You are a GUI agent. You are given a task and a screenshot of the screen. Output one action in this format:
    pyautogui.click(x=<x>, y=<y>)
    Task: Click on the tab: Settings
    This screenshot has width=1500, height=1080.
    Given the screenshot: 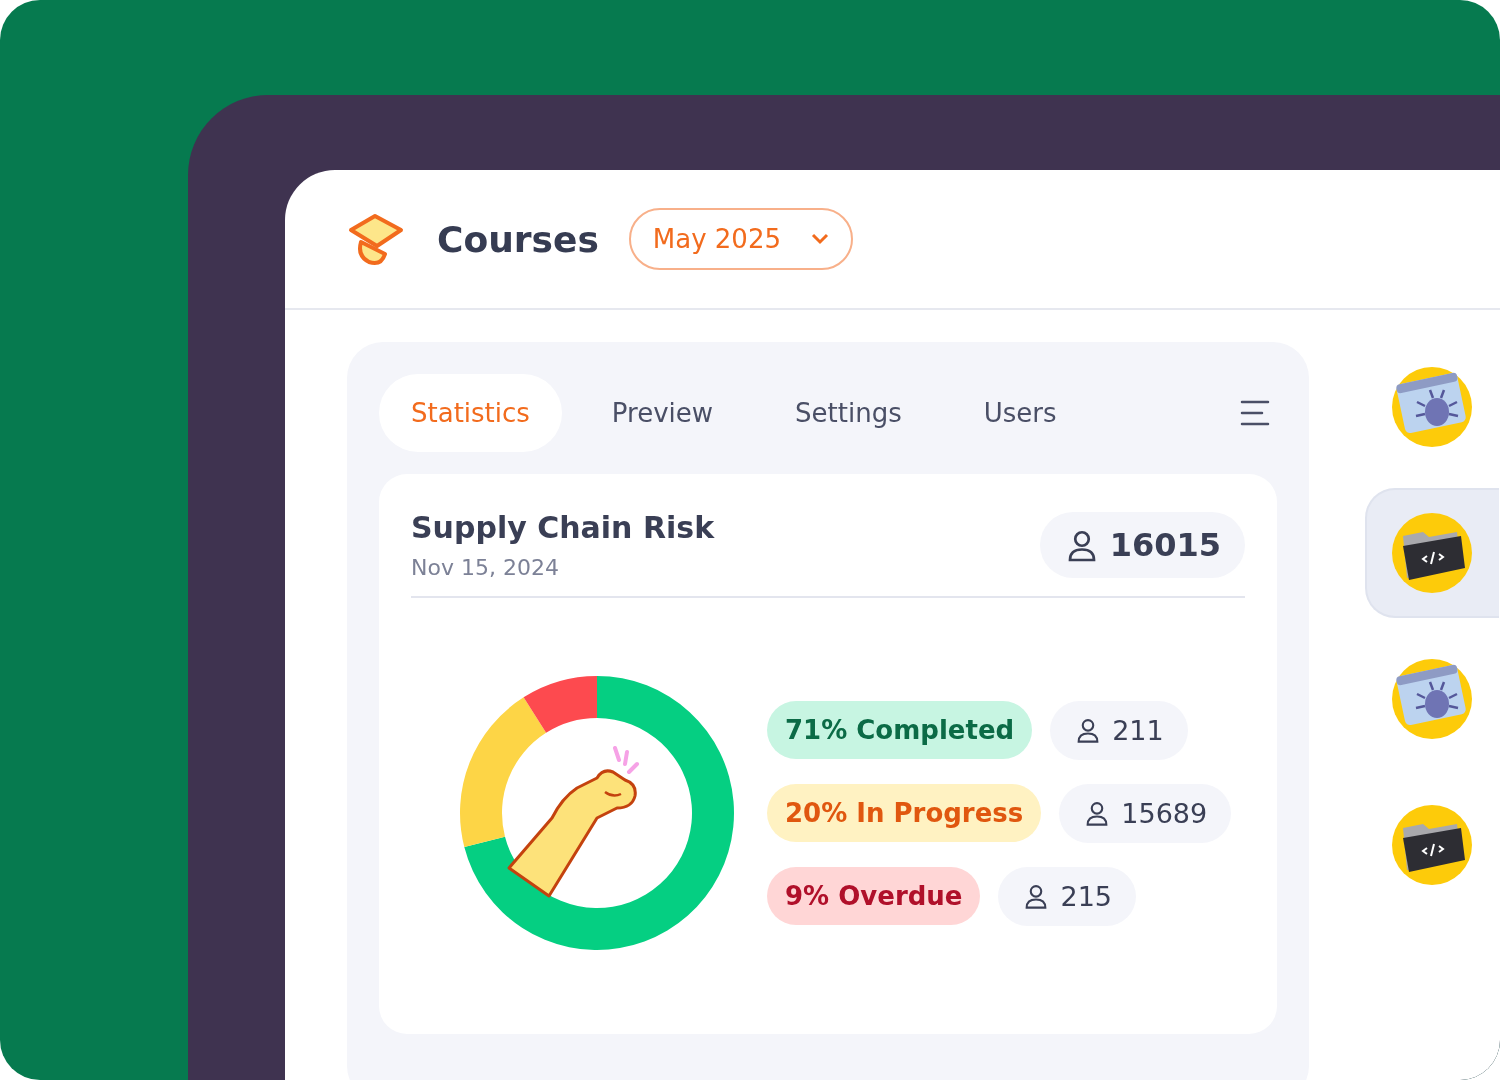 What is the action you would take?
    pyautogui.click(x=848, y=413)
    